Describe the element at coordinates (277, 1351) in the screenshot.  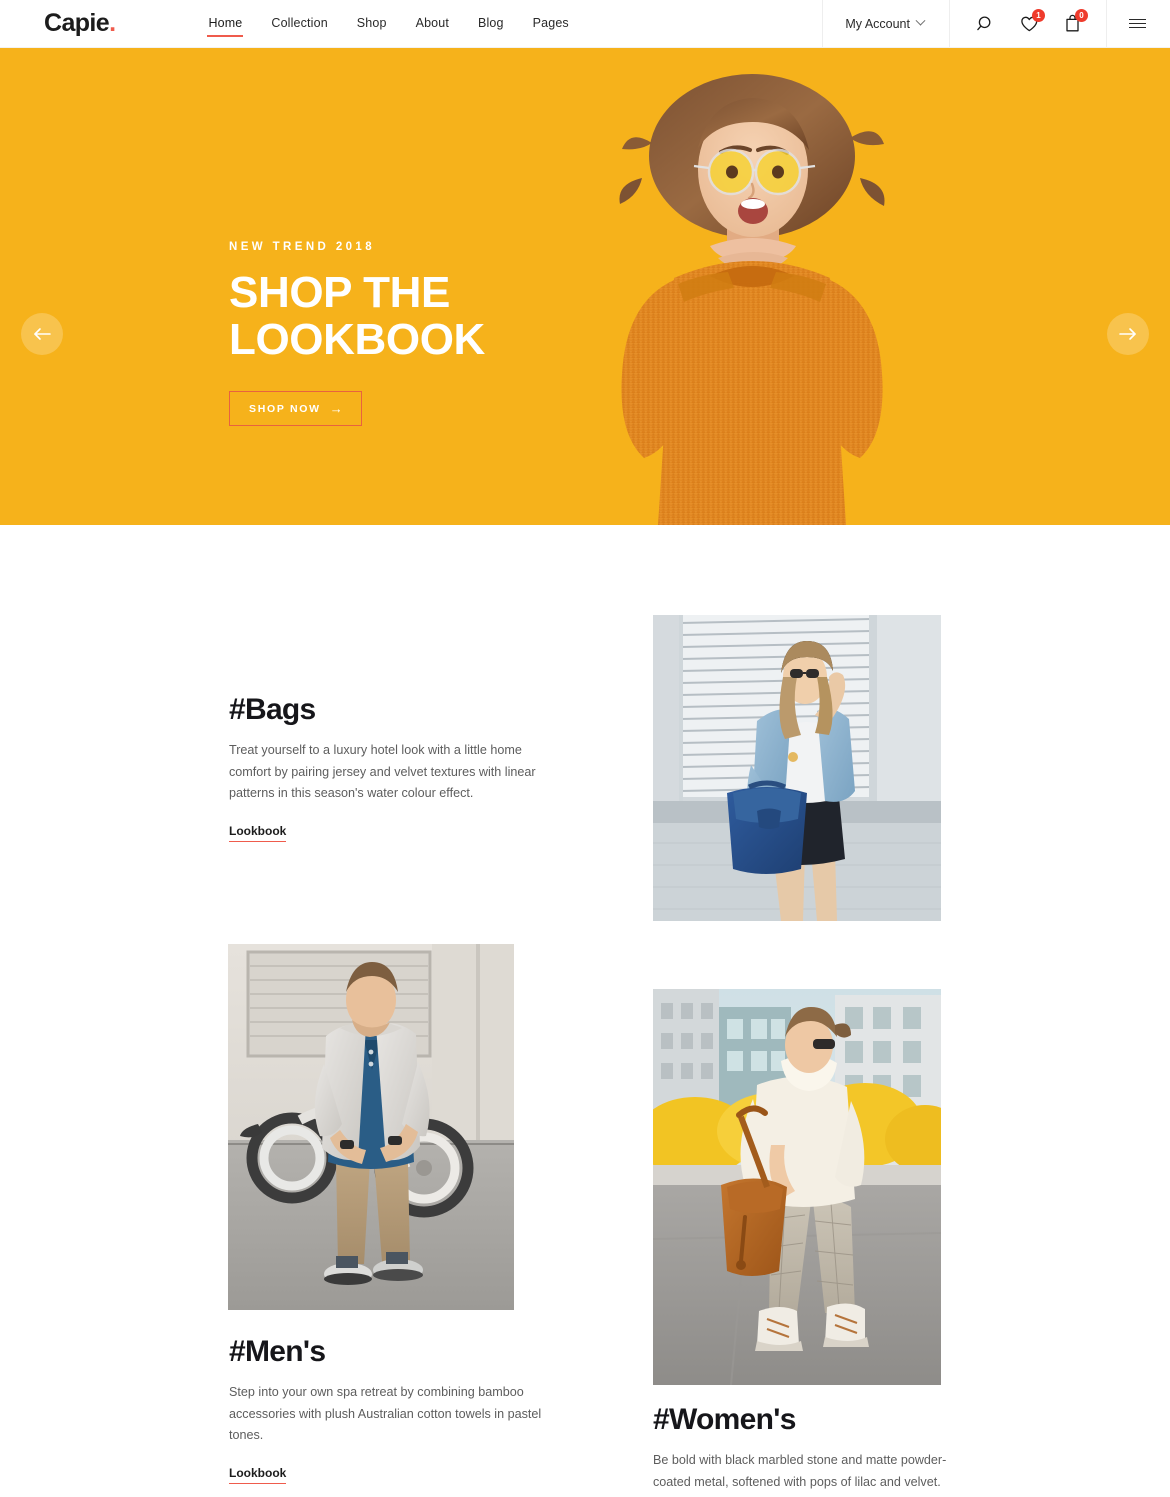
I see `section-mens-title: #Men's` at that location.